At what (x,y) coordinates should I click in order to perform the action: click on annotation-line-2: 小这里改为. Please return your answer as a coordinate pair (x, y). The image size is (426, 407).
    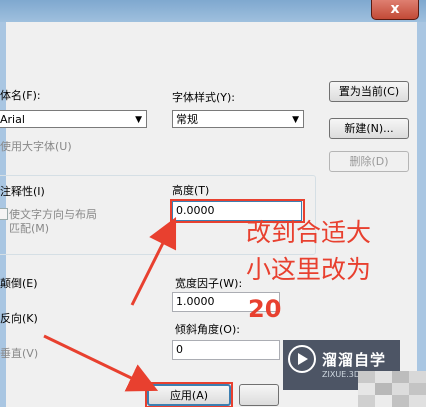
    Looking at the image, I should click on (309, 269).